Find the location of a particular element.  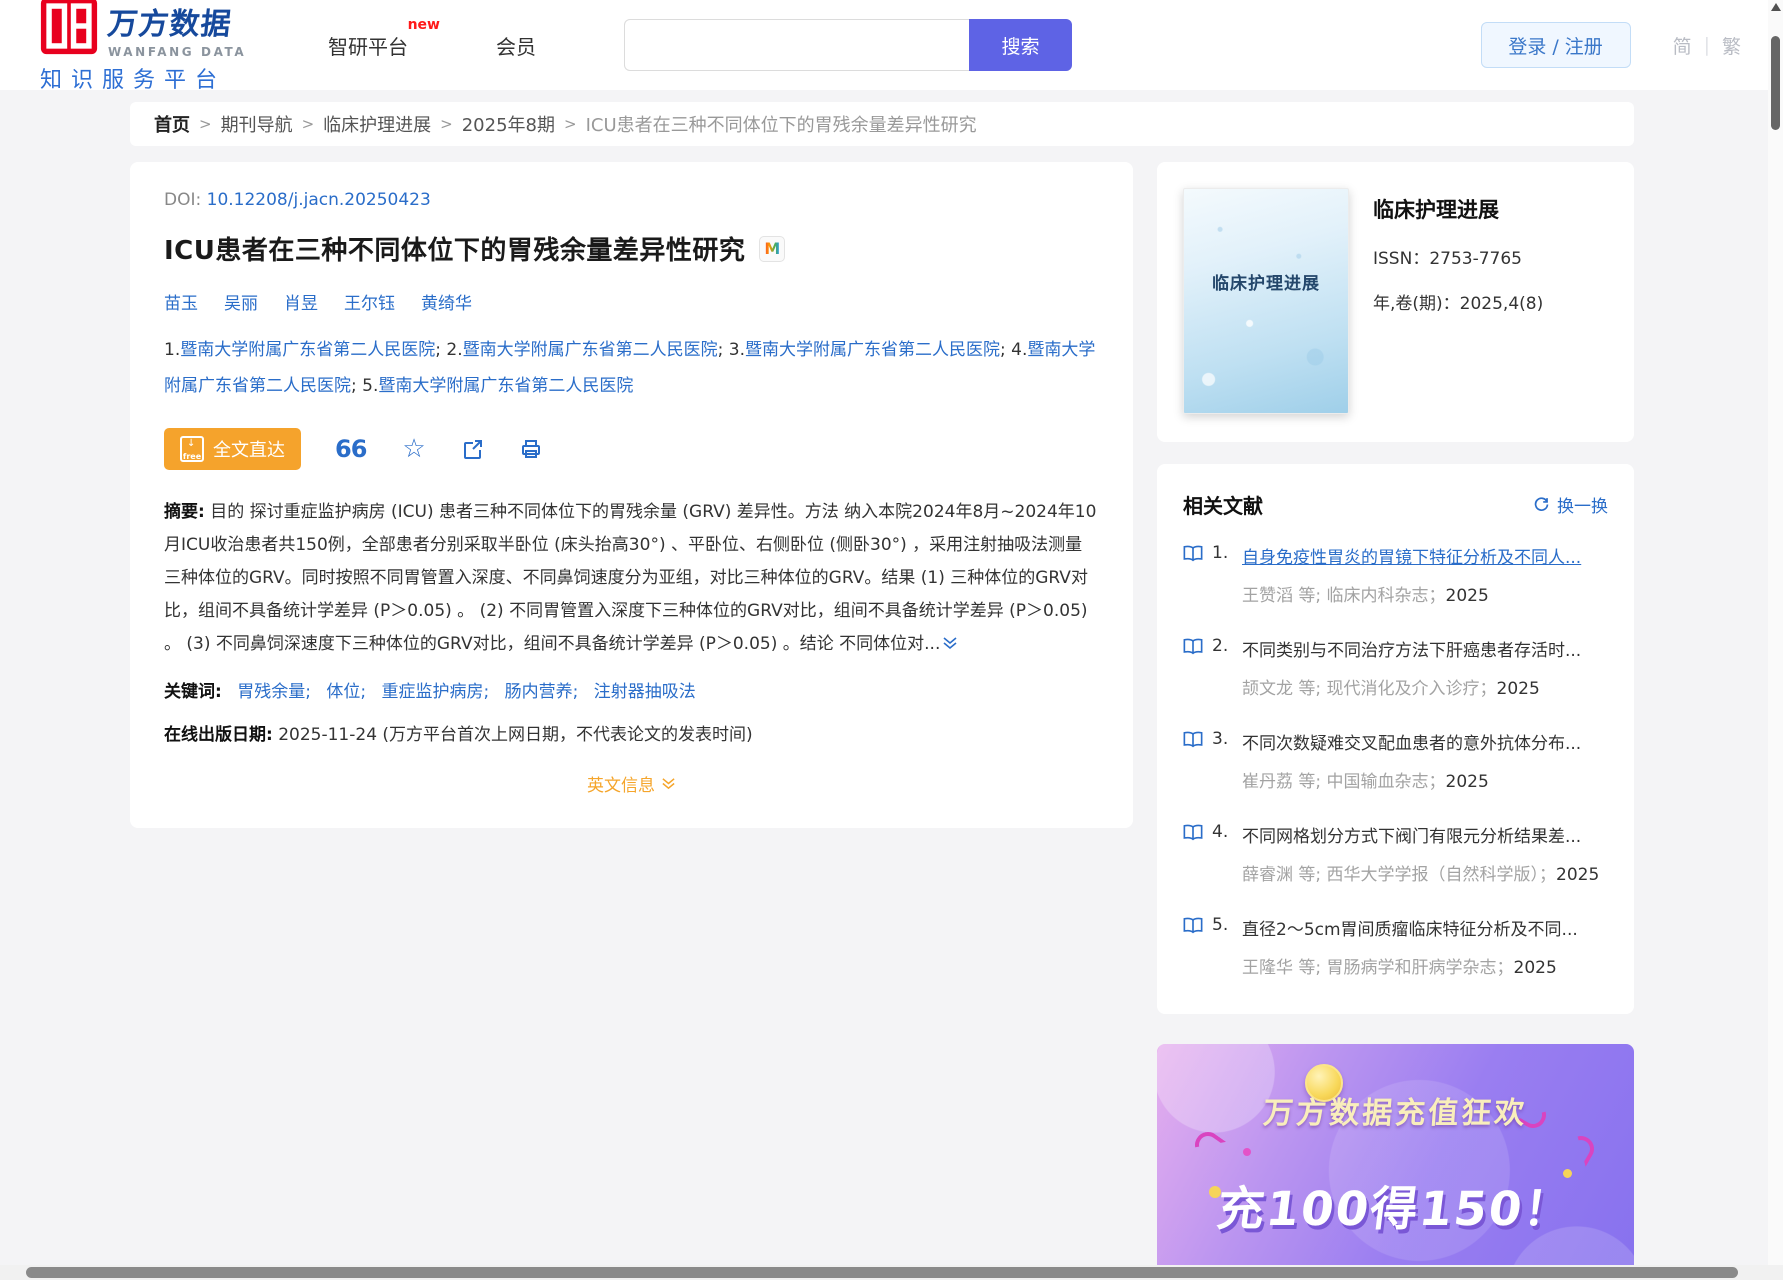

lang-traditional: 繁 is located at coordinates (1731, 45).